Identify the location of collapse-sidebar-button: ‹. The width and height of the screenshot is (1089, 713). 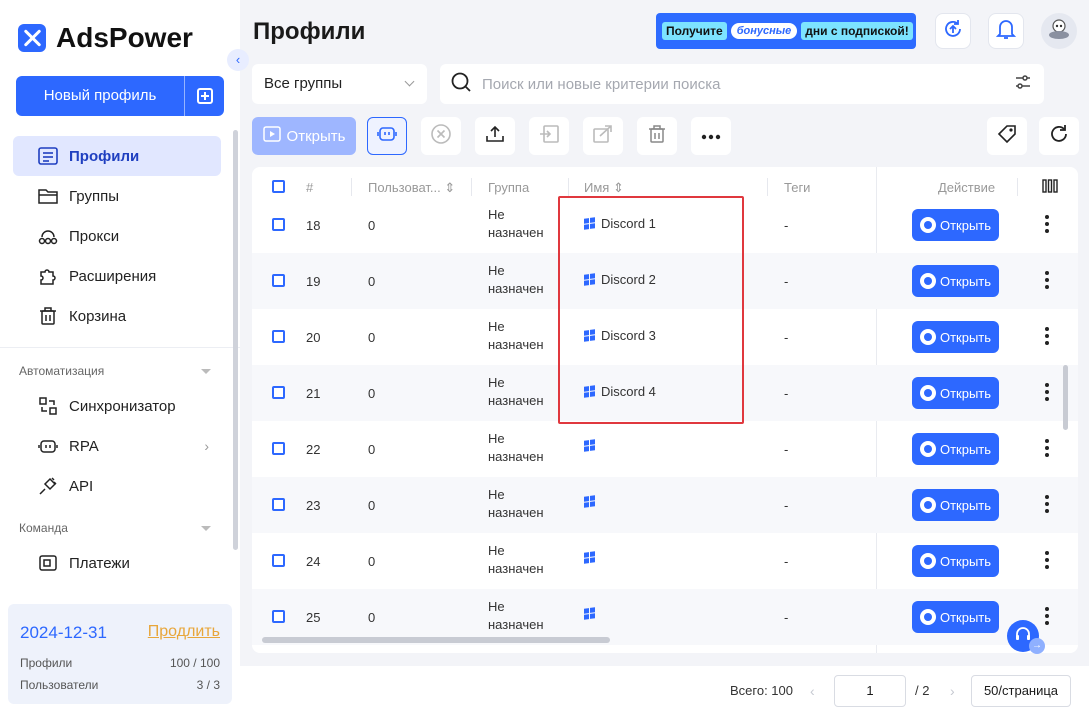
(238, 60).